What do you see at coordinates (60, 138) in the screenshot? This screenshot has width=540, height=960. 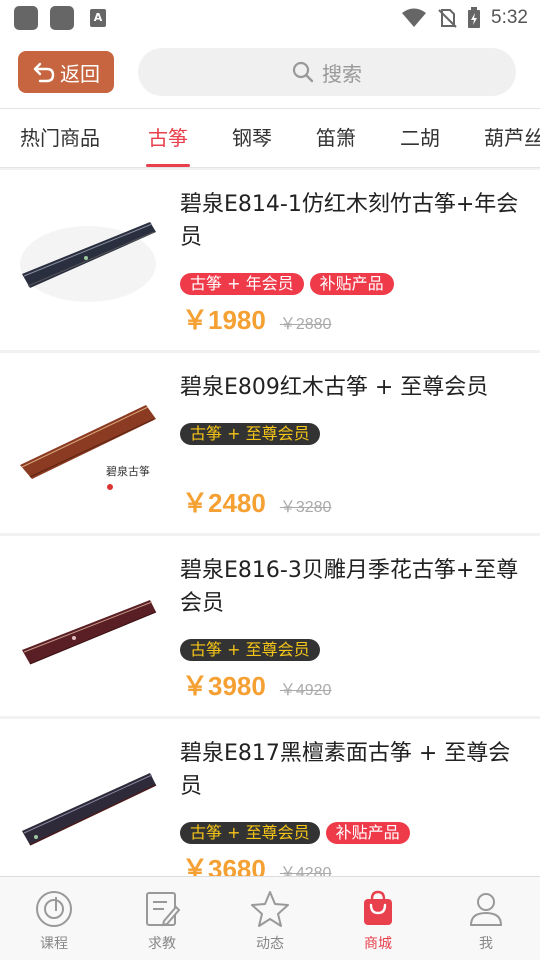 I see `tab-hot: 热门商品` at bounding box center [60, 138].